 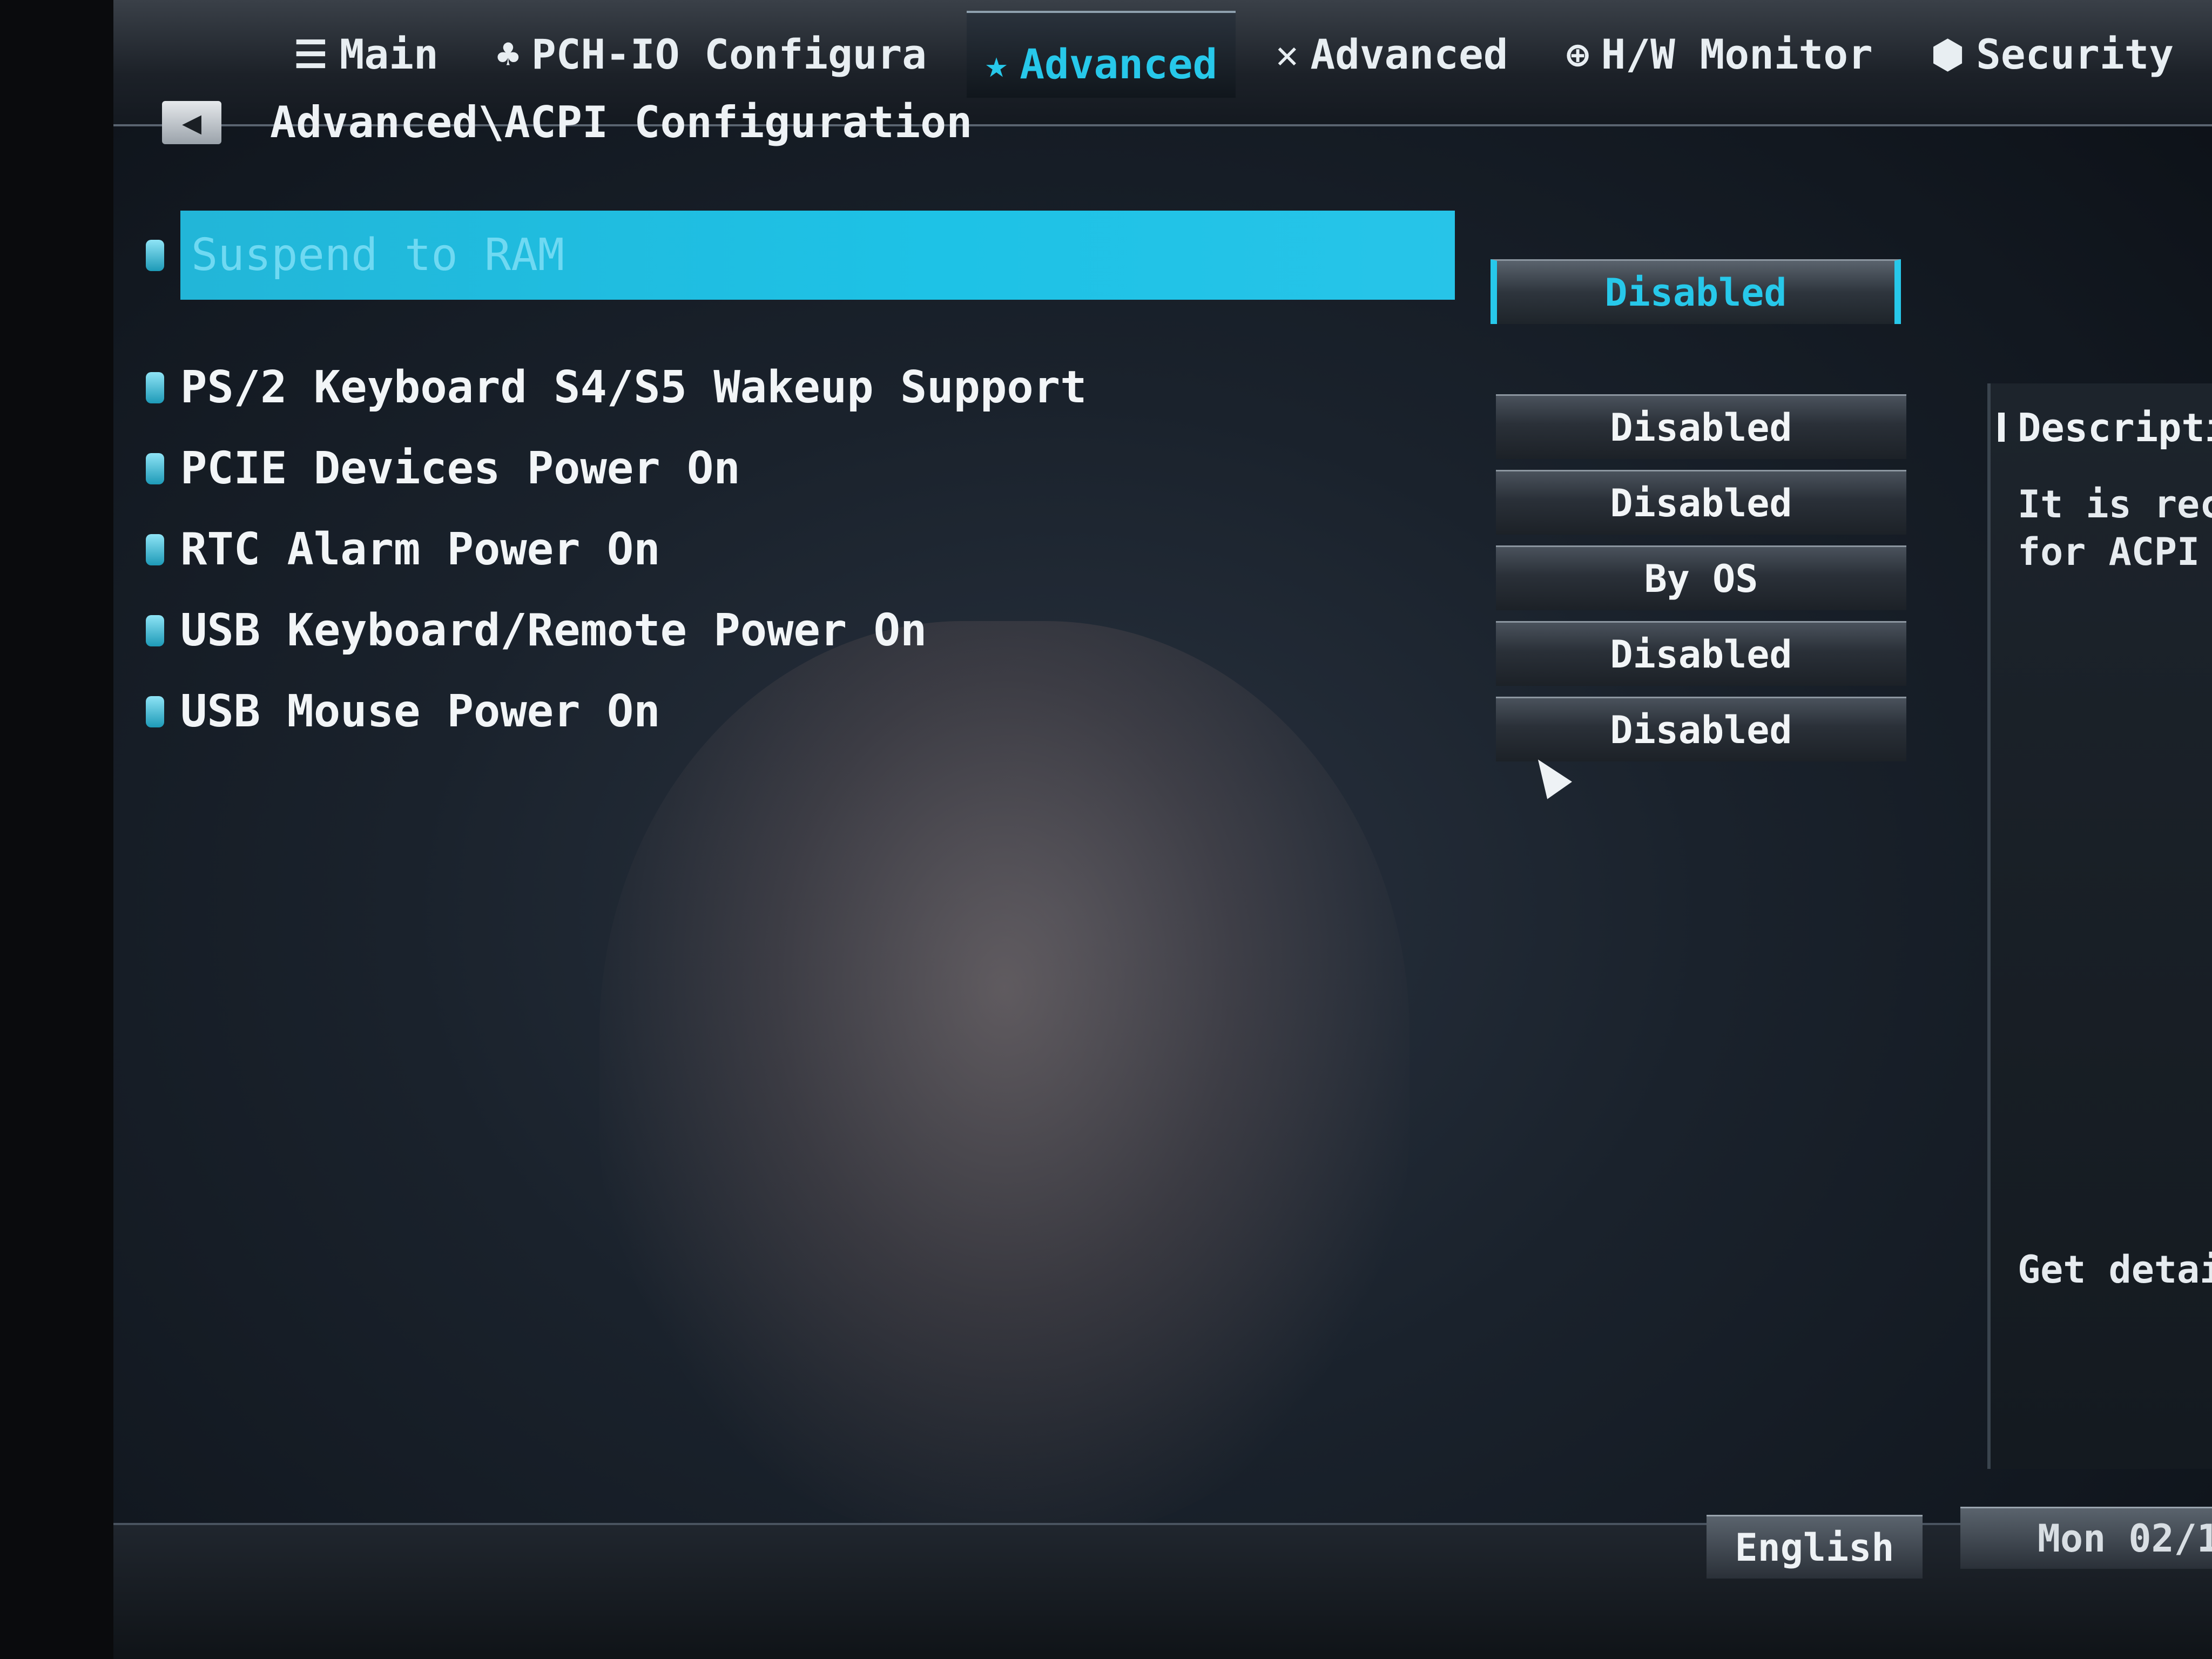 I want to click on tools-icon: ✕, so click(x=1287, y=54).